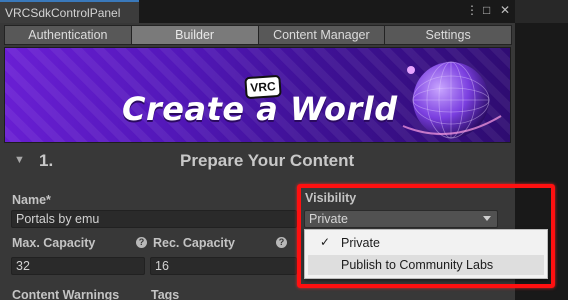  I want to click on tags-label: Tags, so click(165, 294).